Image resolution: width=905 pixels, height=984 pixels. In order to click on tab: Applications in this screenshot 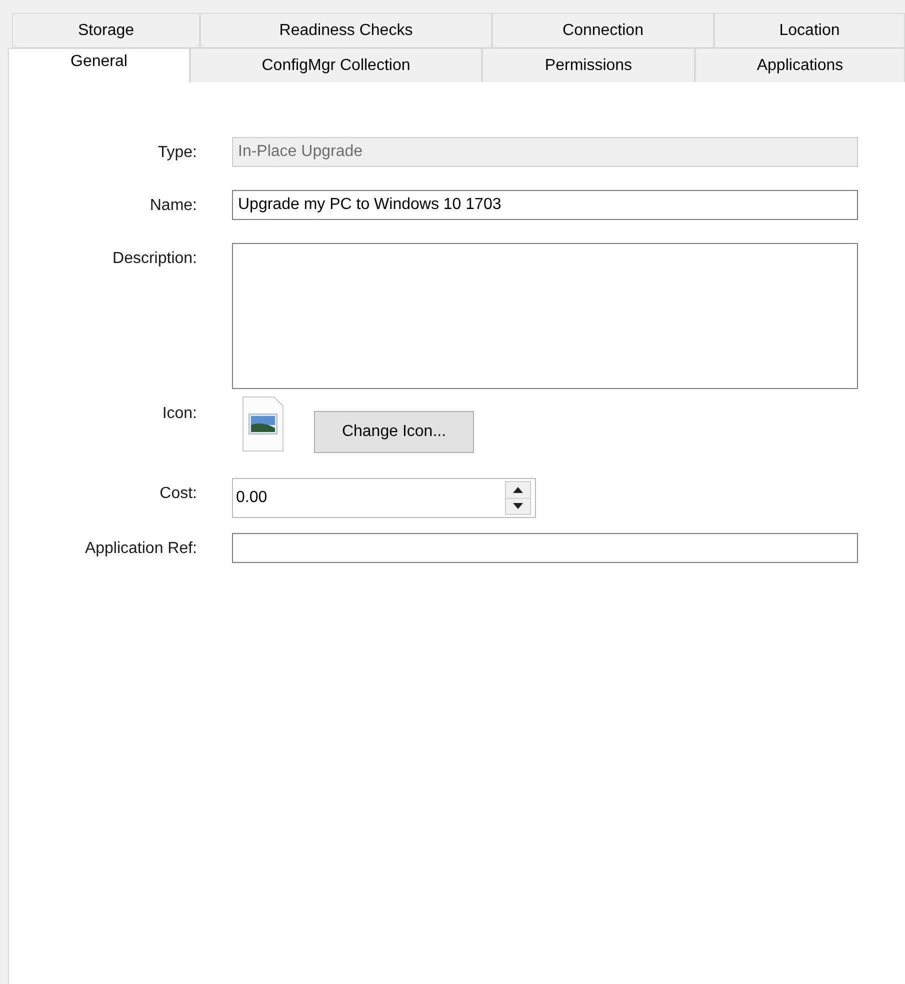, I will do `click(800, 65)`.